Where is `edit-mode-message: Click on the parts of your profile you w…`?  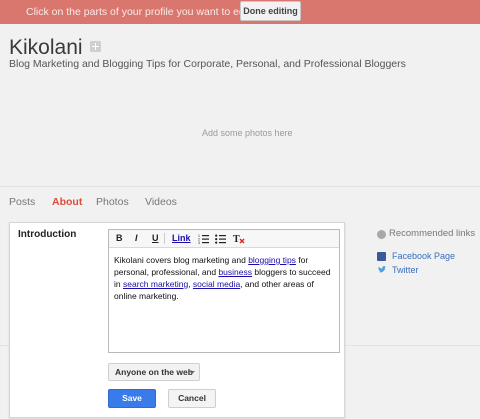
edit-mode-message: Click on the parts of your profile you w… is located at coordinates (140, 12).